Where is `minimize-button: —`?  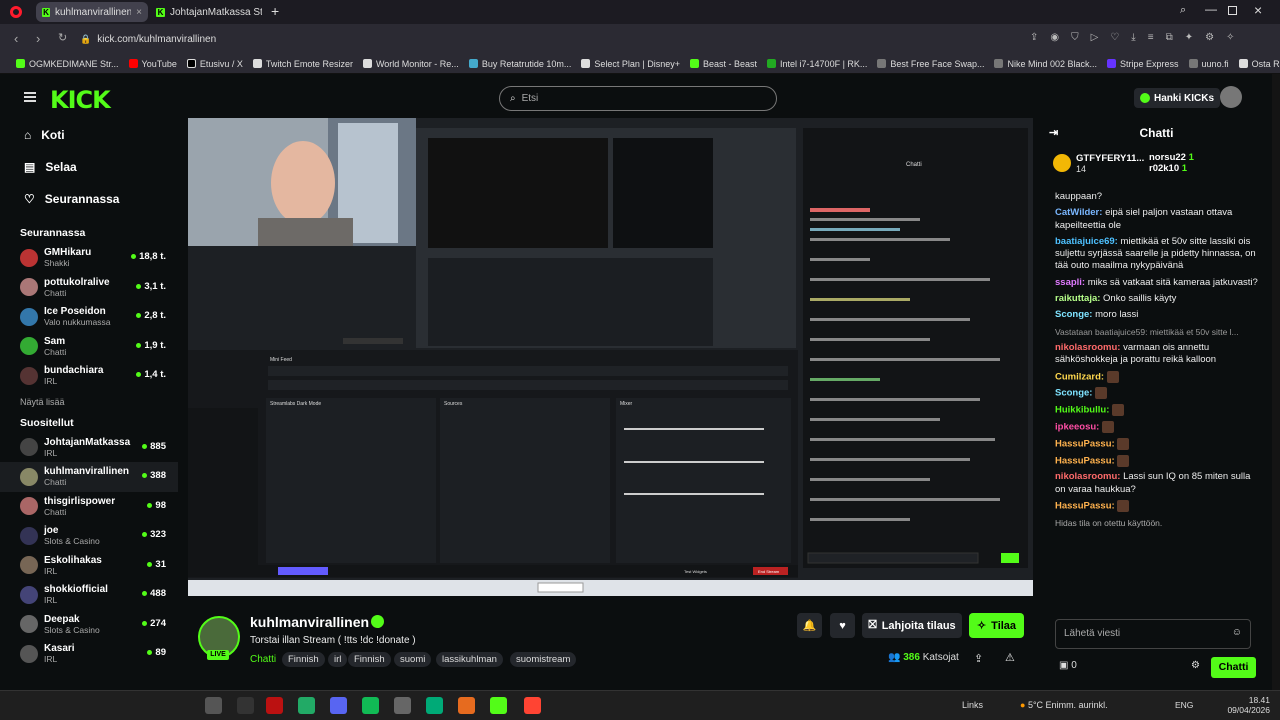
minimize-button: — is located at coordinates (1211, 9).